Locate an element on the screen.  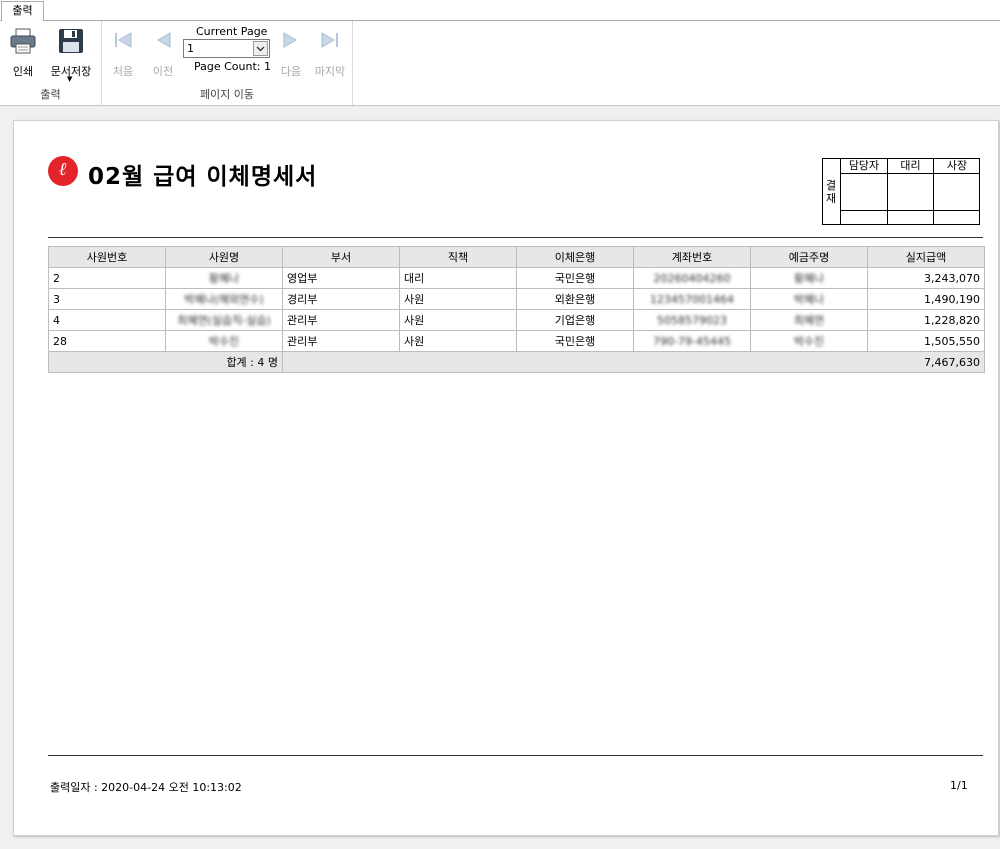
company-logo: ℓ is located at coordinates (63, 171).